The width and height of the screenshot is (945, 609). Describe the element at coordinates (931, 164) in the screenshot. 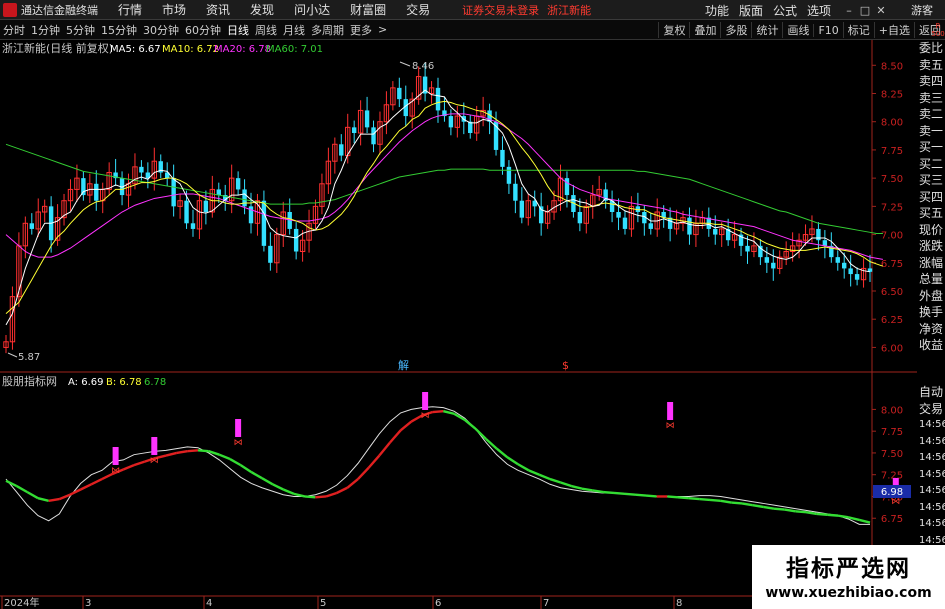

I see `side-label: 买二` at that location.